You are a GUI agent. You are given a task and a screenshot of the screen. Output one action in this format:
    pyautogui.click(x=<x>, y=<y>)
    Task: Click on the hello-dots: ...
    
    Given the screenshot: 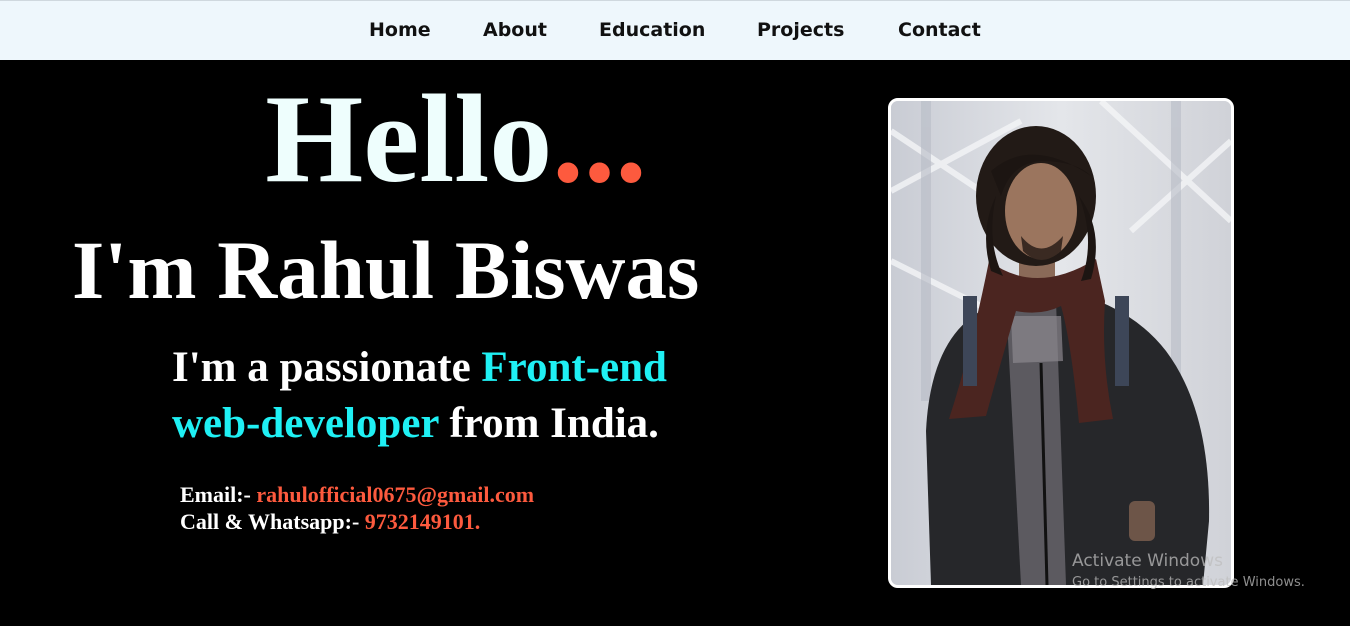 What is the action you would take?
    pyautogui.click(x=599, y=139)
    